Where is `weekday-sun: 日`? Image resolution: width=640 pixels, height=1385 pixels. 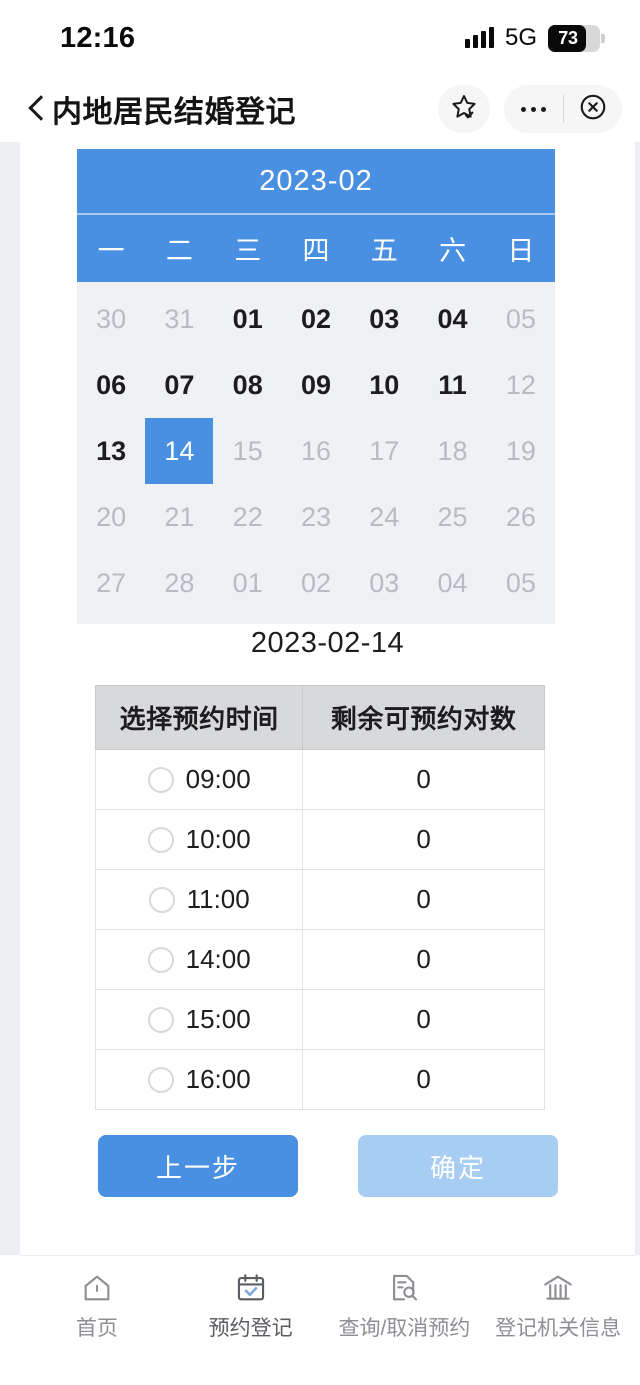
weekday-sun: 日 is located at coordinates (521, 251).